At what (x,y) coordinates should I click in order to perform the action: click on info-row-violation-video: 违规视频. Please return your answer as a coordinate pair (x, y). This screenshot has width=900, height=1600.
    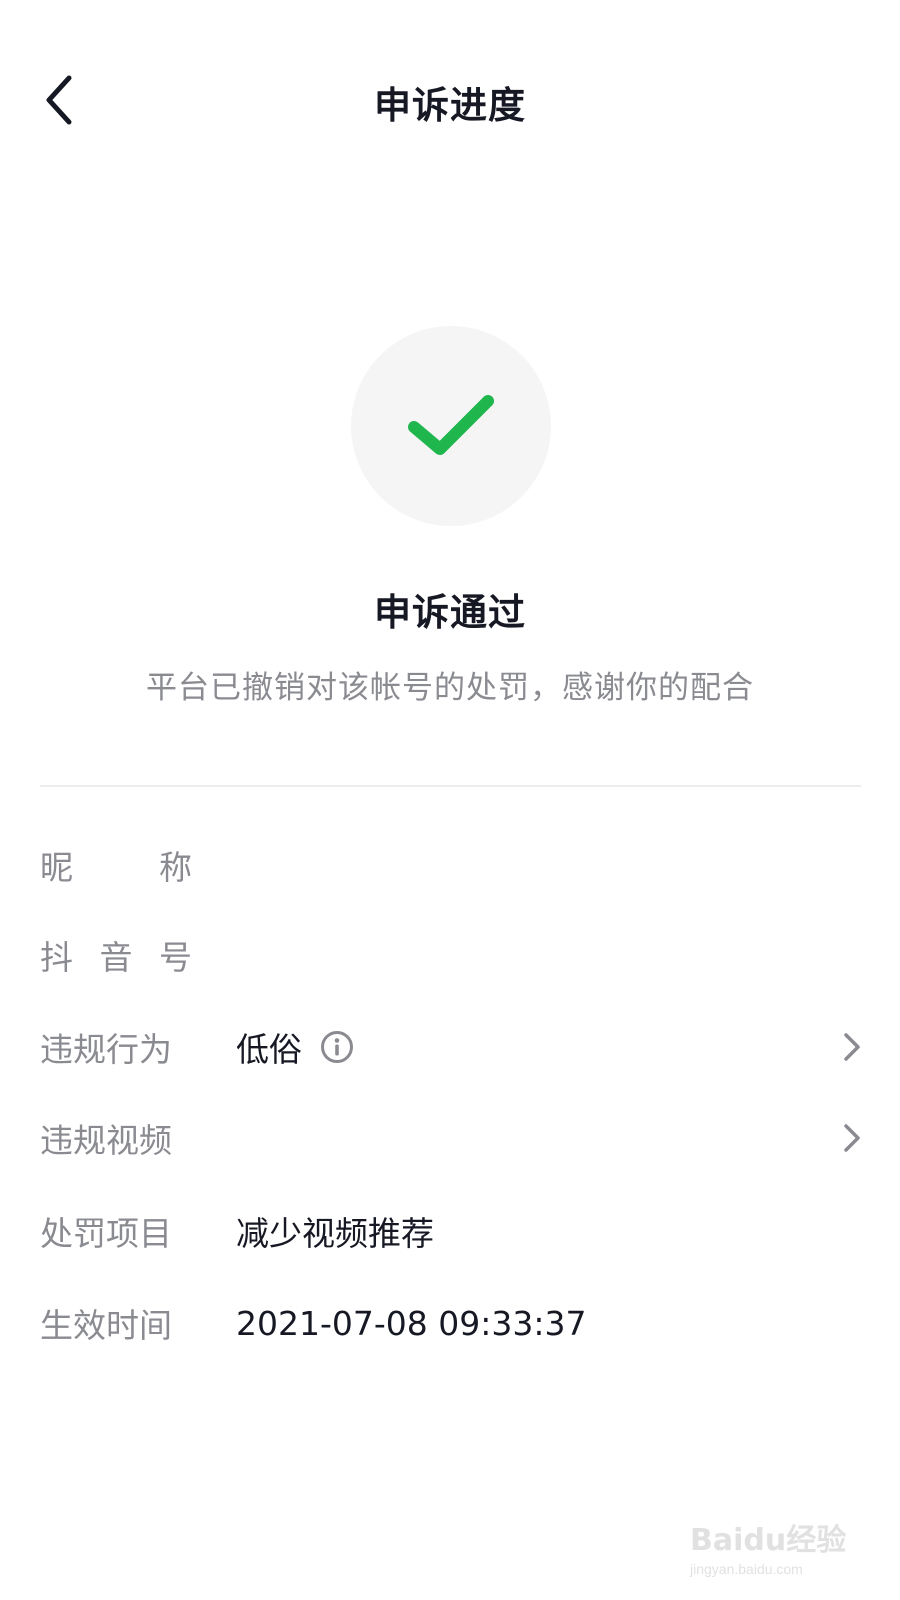
    Looking at the image, I should click on (450, 1138).